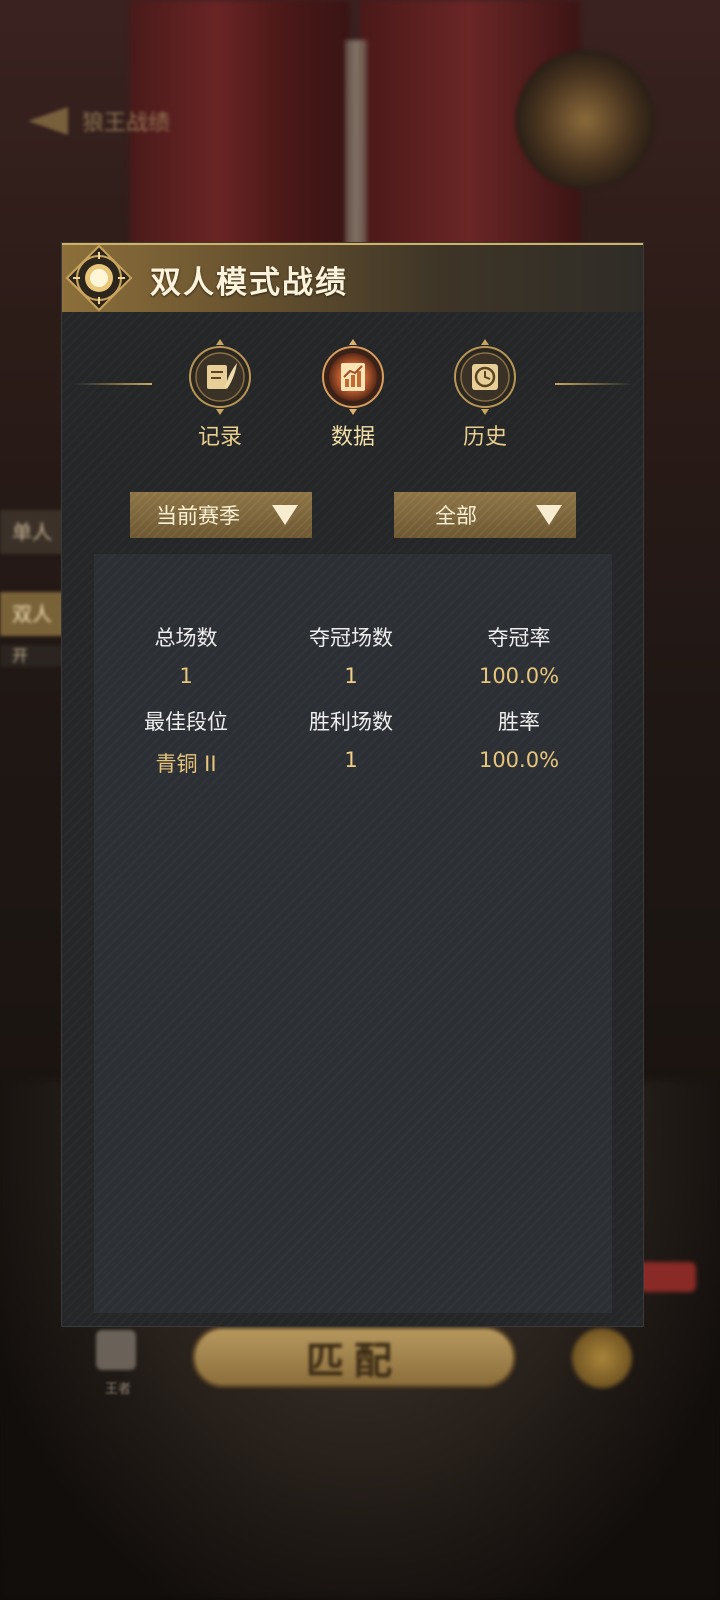 The width and height of the screenshot is (720, 1600). I want to click on stats-value-row: 1 1 100.0%, so click(353, 685).